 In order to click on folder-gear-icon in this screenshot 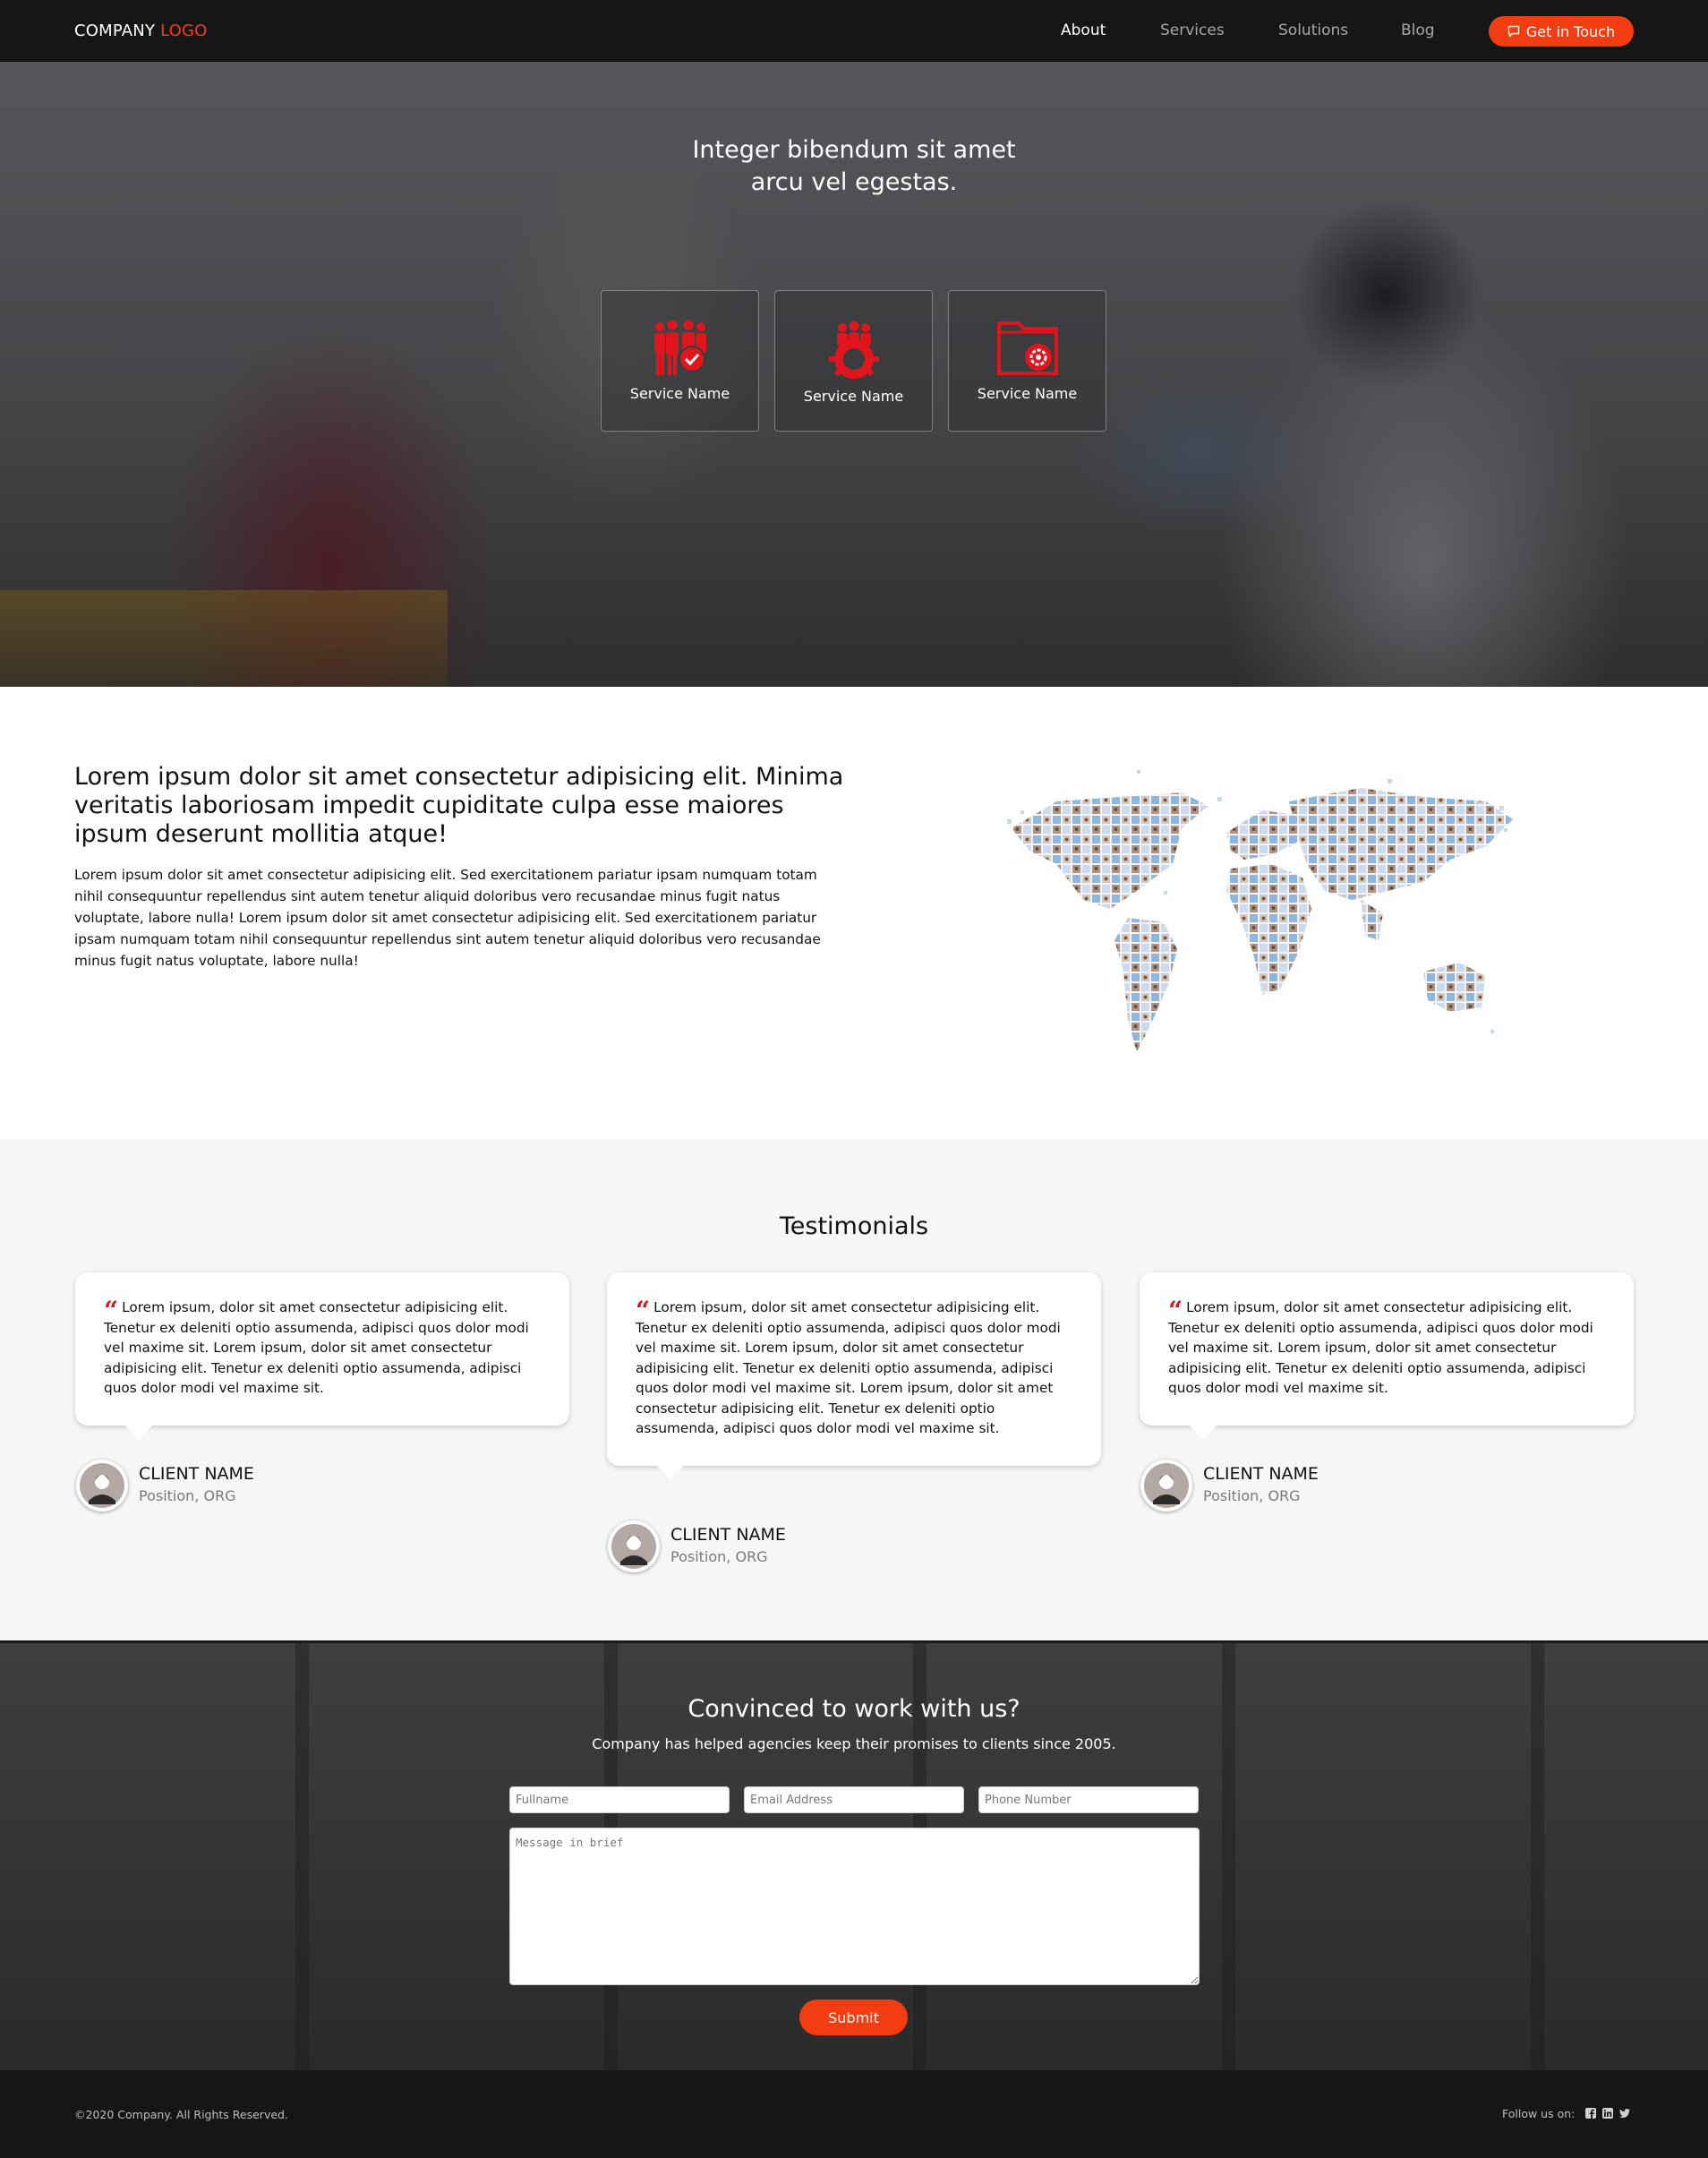, I will do `click(1027, 348)`.